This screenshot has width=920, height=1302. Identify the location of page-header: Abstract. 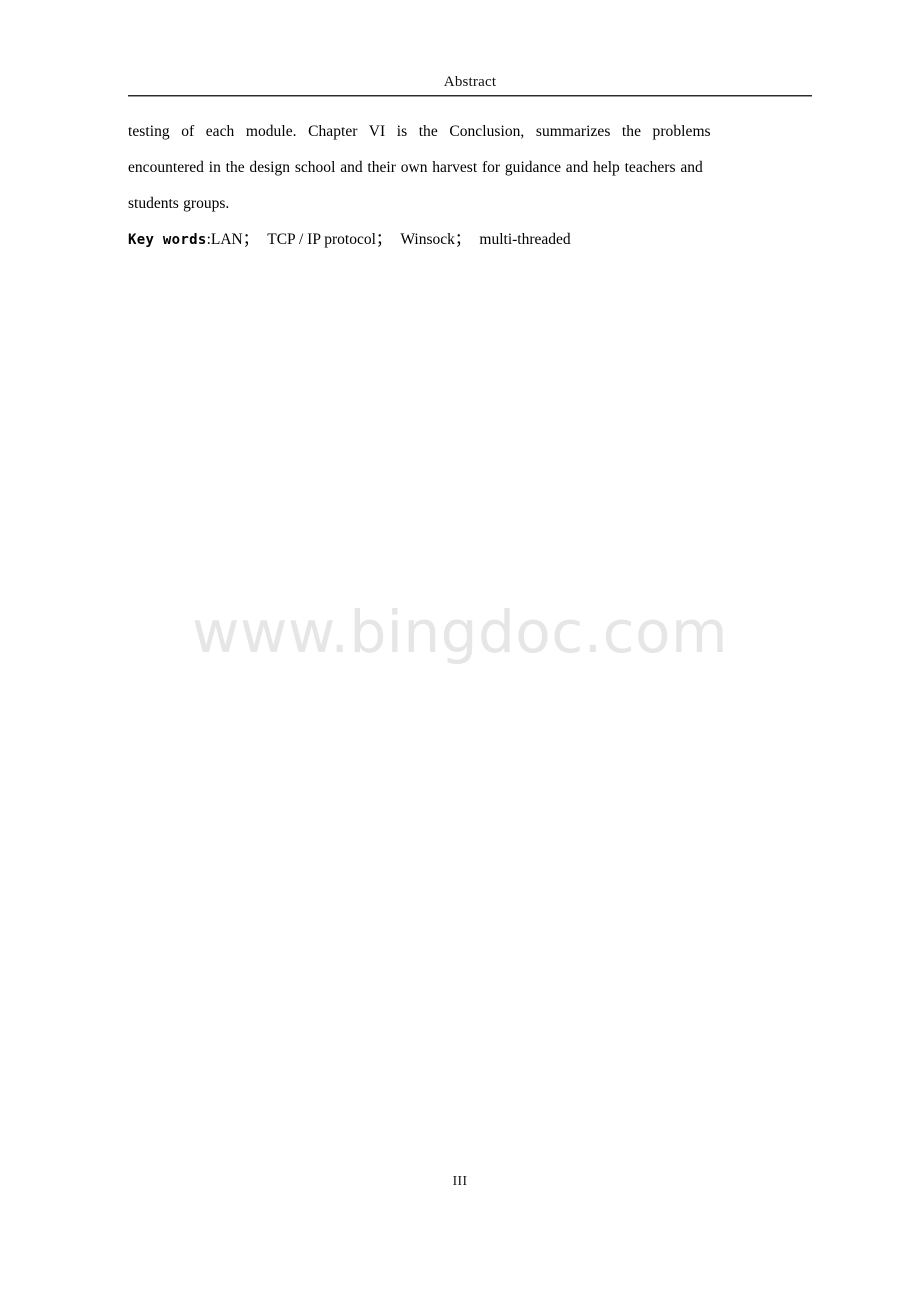
(470, 84).